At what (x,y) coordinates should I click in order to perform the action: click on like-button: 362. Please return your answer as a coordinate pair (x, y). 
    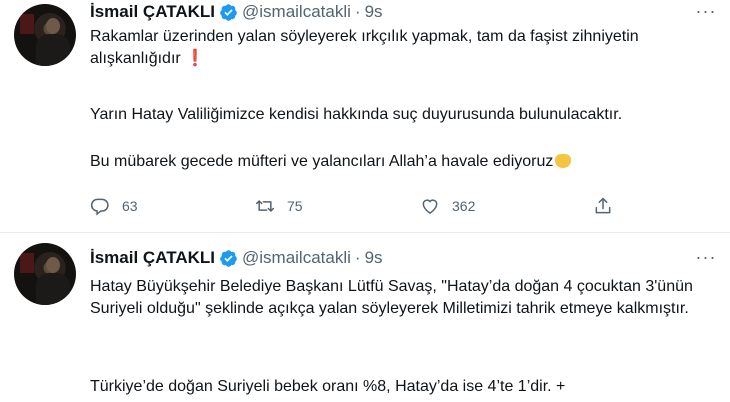
    Looking at the image, I should click on (447, 206).